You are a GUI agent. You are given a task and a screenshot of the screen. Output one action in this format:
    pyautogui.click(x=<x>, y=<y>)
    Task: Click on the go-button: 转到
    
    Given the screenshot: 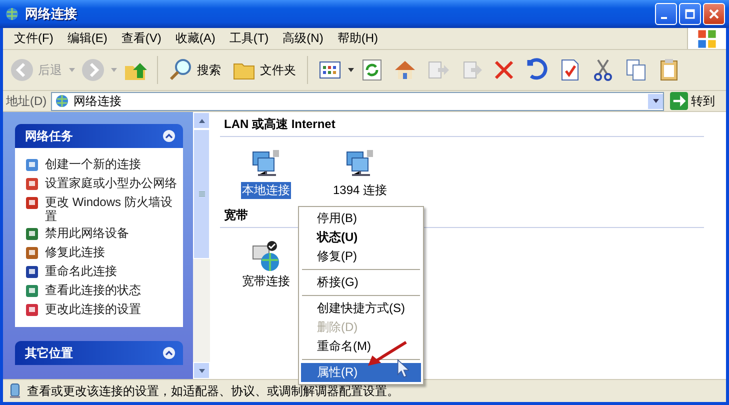 What is the action you would take?
    pyautogui.click(x=695, y=101)
    